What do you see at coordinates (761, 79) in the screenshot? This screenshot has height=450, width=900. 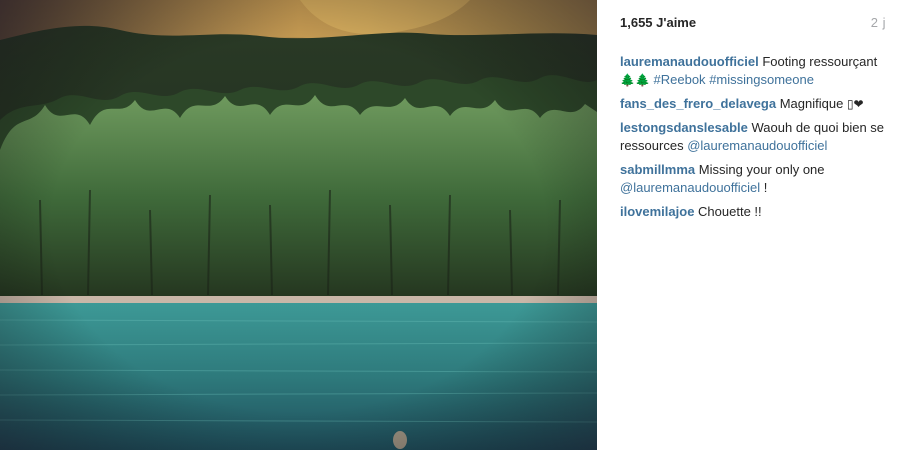 I see `hashtag-missingsomeone: #missingsomeone` at bounding box center [761, 79].